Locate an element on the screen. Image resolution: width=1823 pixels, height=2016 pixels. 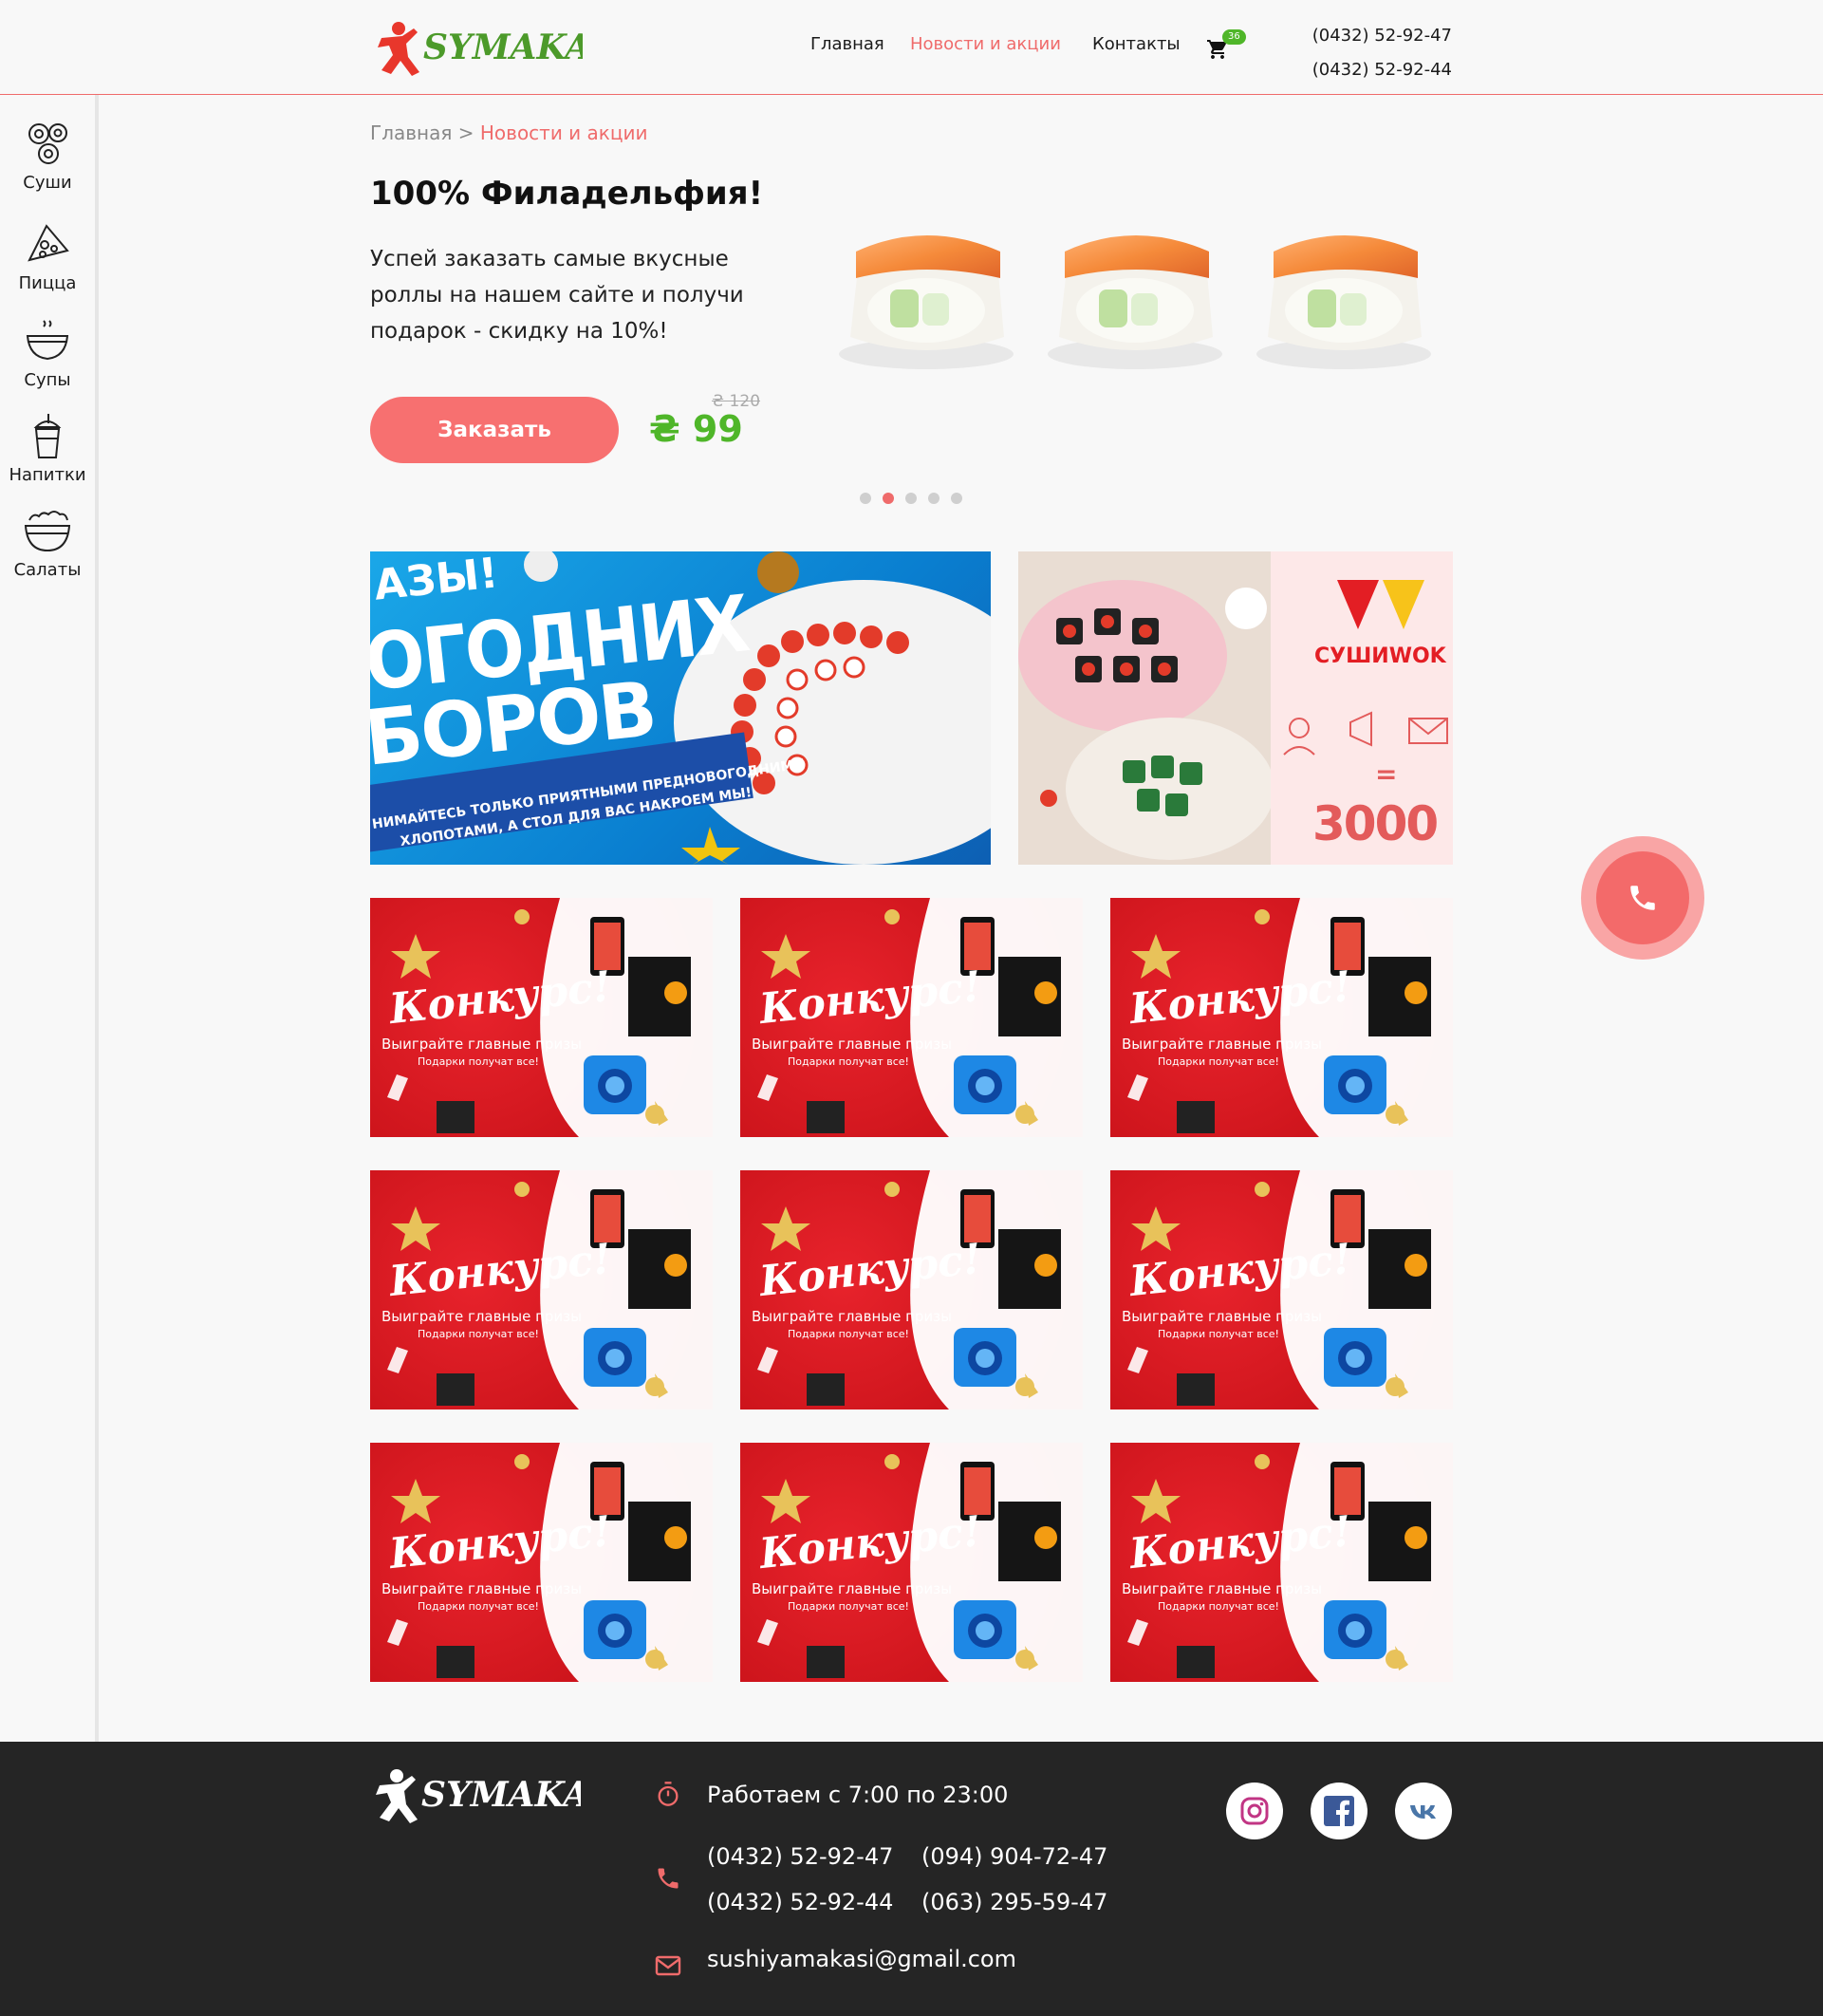
logo: SYMAKACU is located at coordinates (478, 48).